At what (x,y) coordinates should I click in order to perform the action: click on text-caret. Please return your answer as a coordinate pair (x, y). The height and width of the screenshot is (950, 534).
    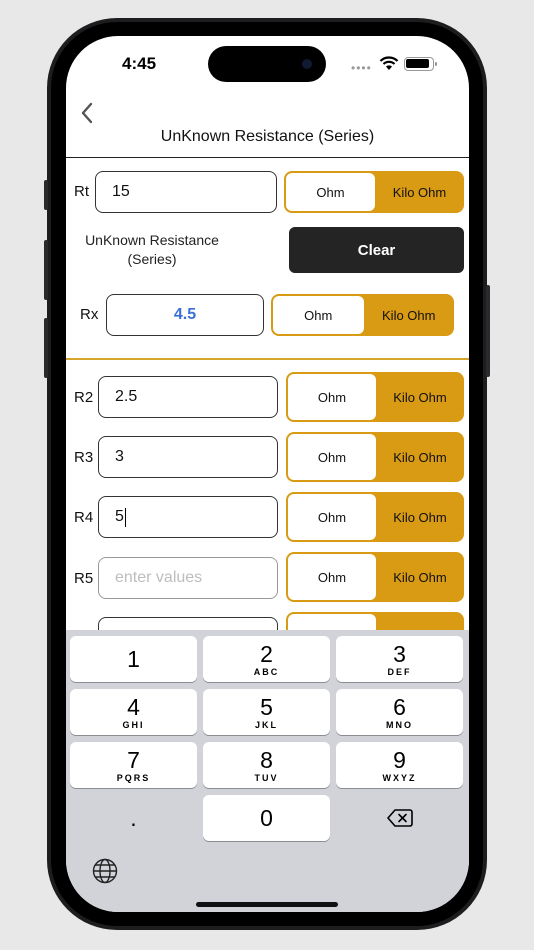
    Looking at the image, I should click on (125, 517).